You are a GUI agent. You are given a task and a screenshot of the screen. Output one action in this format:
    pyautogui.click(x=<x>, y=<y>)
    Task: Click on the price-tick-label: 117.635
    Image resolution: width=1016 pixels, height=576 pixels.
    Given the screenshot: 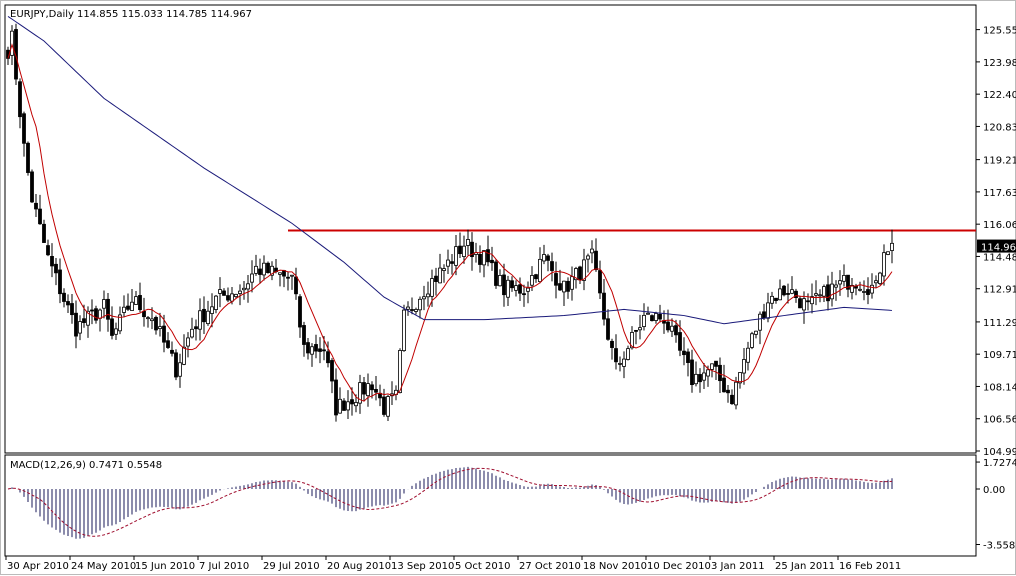 What is the action you would take?
    pyautogui.click(x=999, y=193)
    